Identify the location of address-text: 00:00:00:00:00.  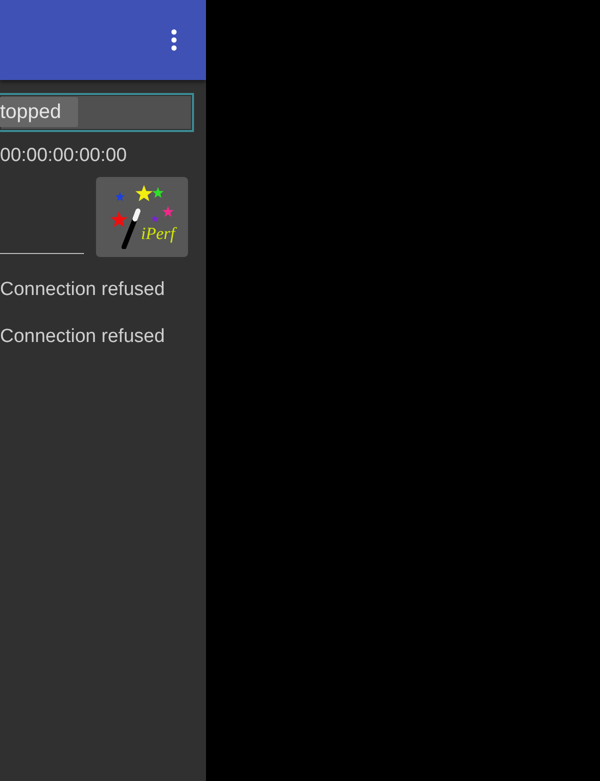
(64, 156).